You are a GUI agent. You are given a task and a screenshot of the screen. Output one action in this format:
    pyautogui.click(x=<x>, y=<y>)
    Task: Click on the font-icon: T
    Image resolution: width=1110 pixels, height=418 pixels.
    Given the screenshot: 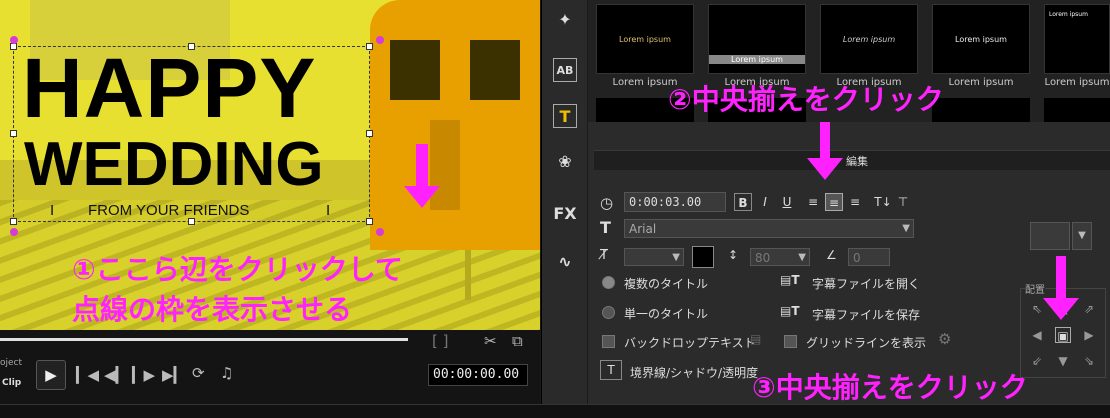 What is the action you would take?
    pyautogui.click(x=605, y=227)
    